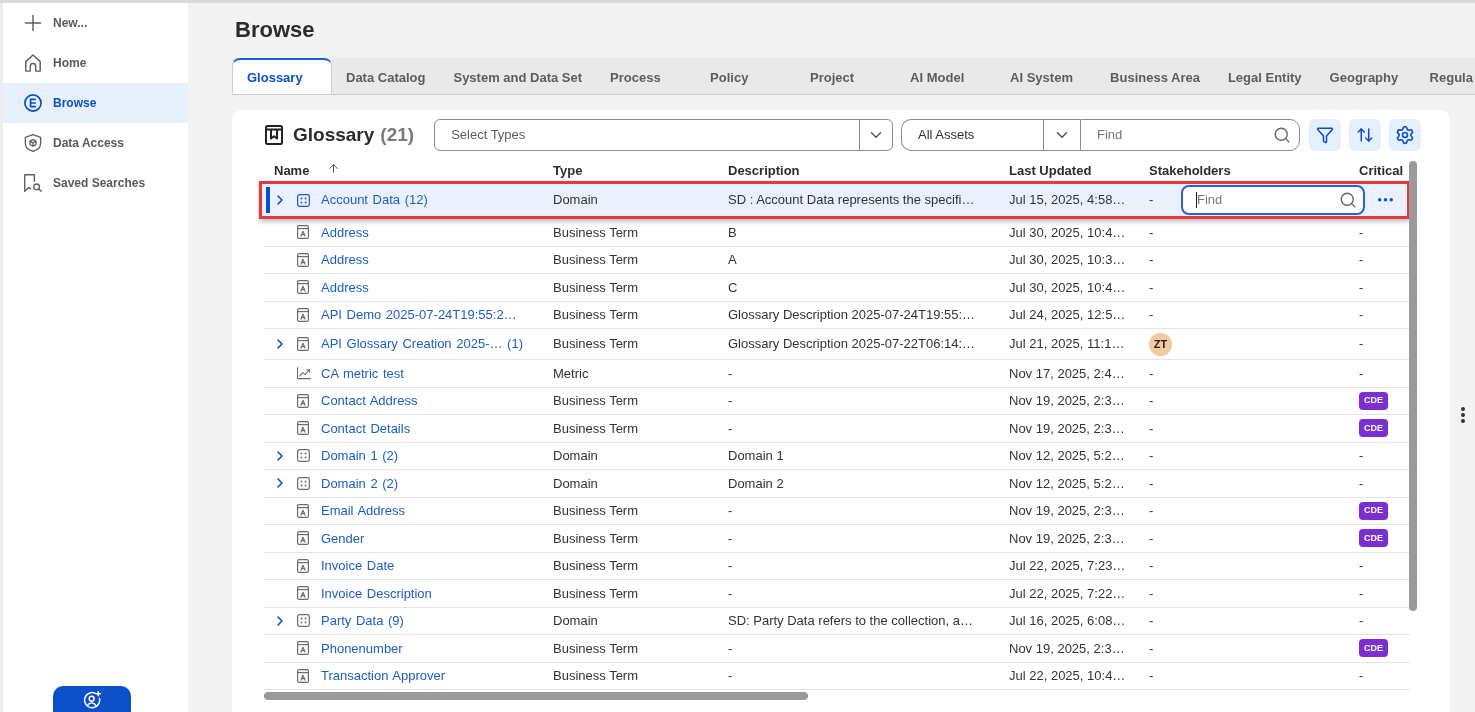 Image resolution: width=1475 pixels, height=712 pixels. I want to click on asset-name-link: Gender, so click(343, 538).